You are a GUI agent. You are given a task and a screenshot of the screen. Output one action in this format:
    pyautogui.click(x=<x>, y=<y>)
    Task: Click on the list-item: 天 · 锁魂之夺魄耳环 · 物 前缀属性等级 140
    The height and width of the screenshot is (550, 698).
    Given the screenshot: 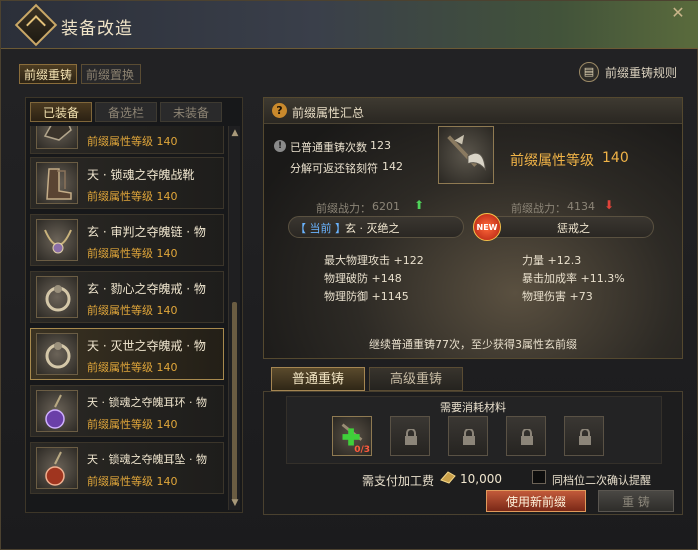 What is the action you would take?
    pyautogui.click(x=127, y=411)
    